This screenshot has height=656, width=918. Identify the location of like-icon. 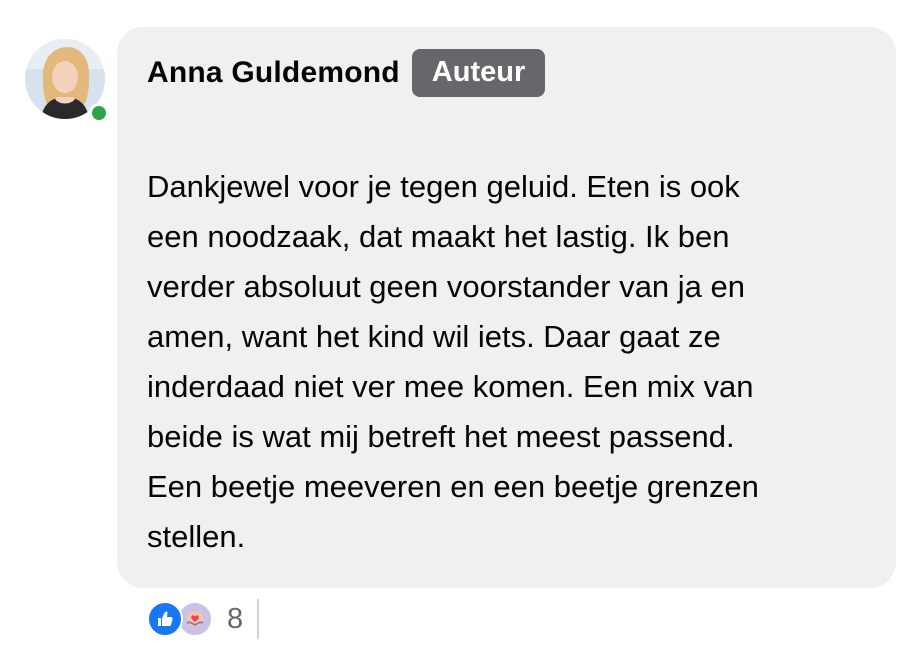
(165, 619).